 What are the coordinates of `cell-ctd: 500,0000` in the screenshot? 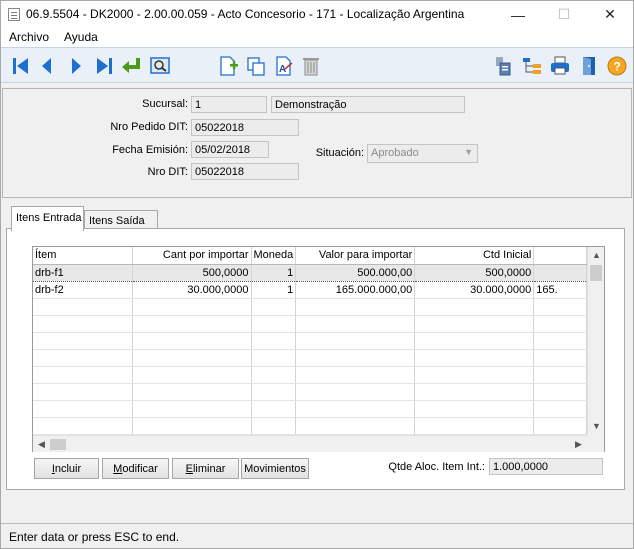 It's located at (474, 272).